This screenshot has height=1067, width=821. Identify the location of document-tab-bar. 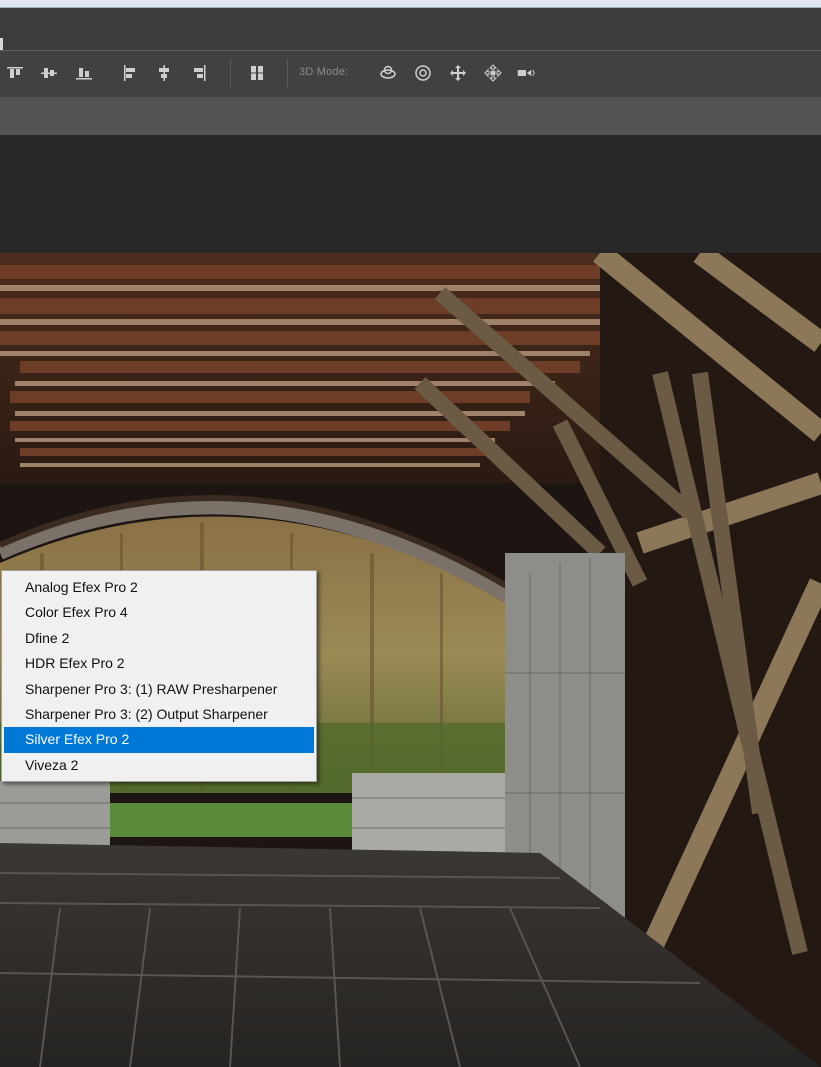
(410, 116).